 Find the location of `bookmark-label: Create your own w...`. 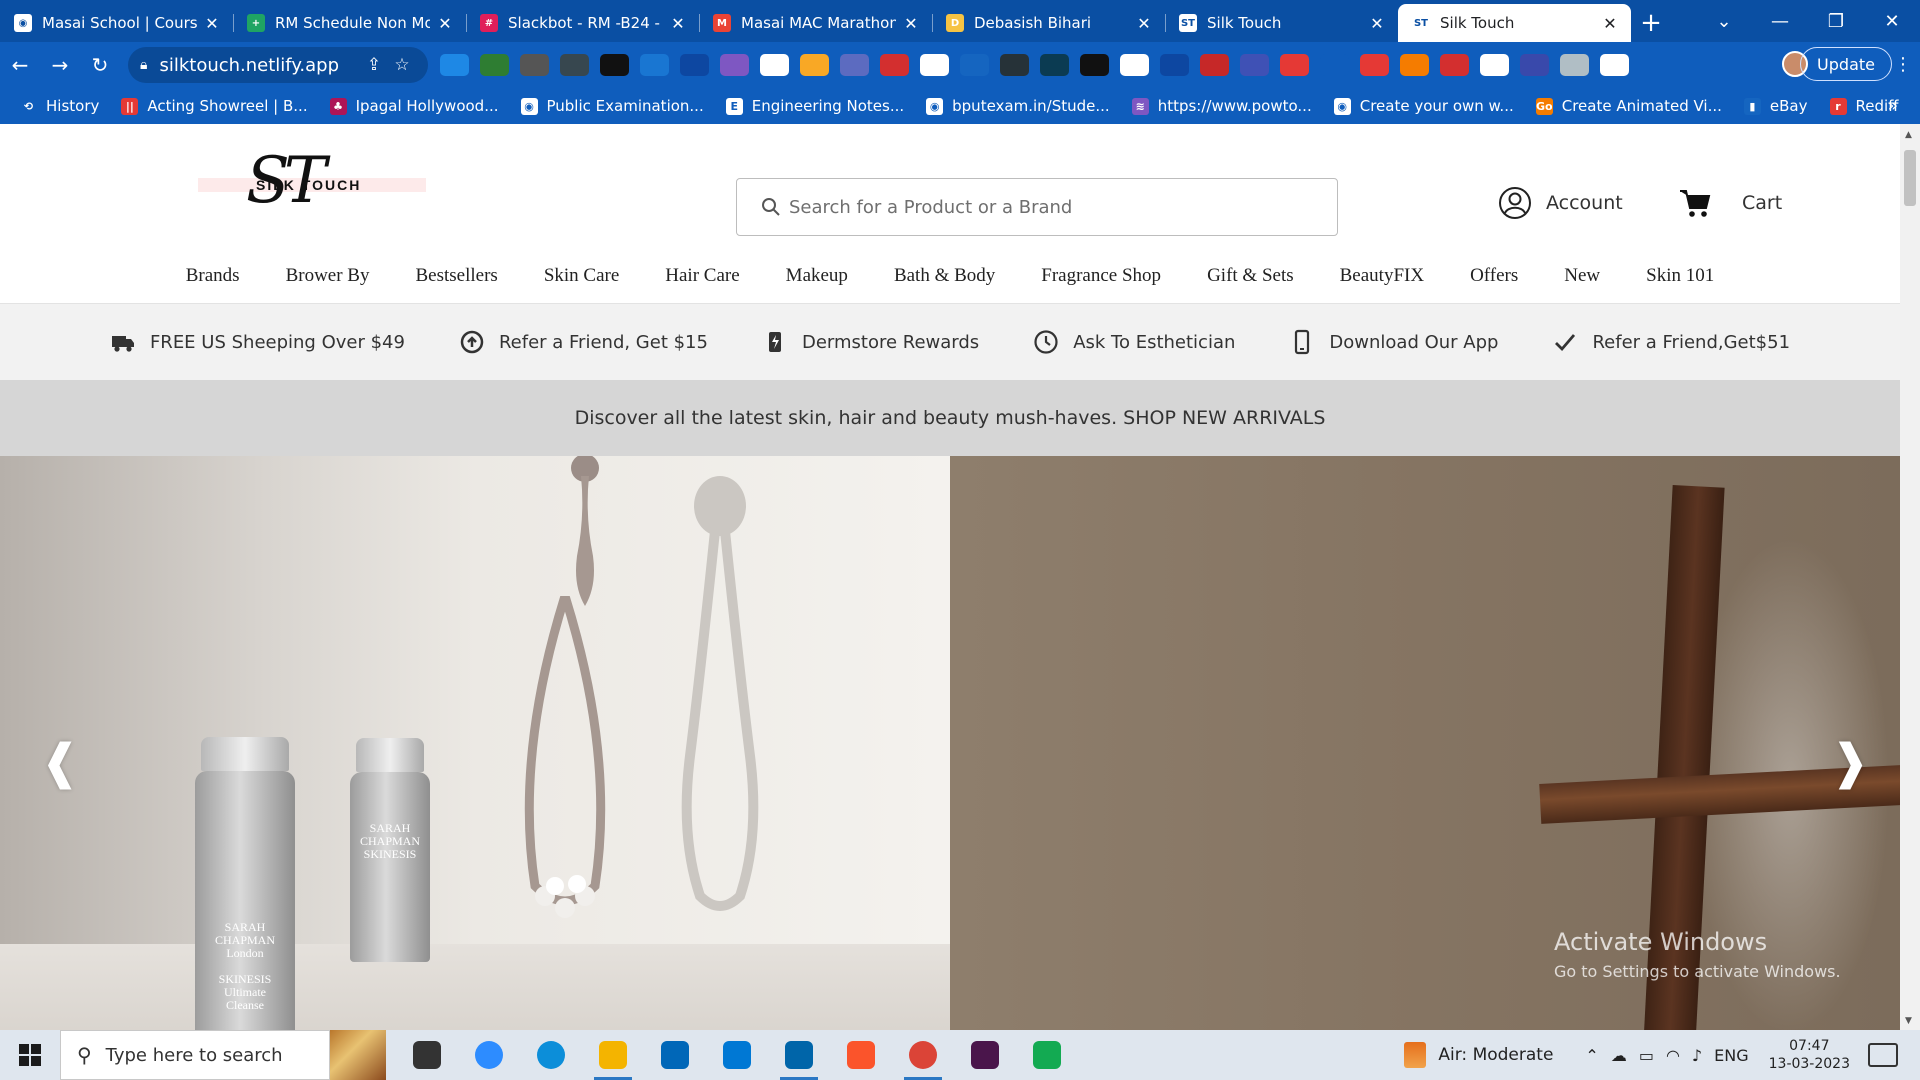

bookmark-label: Create your own w... is located at coordinates (1437, 106).